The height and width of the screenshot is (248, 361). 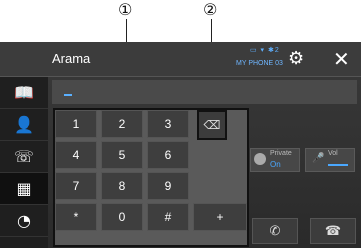 What do you see at coordinates (76, 186) in the screenshot?
I see `key-7: 7` at bounding box center [76, 186].